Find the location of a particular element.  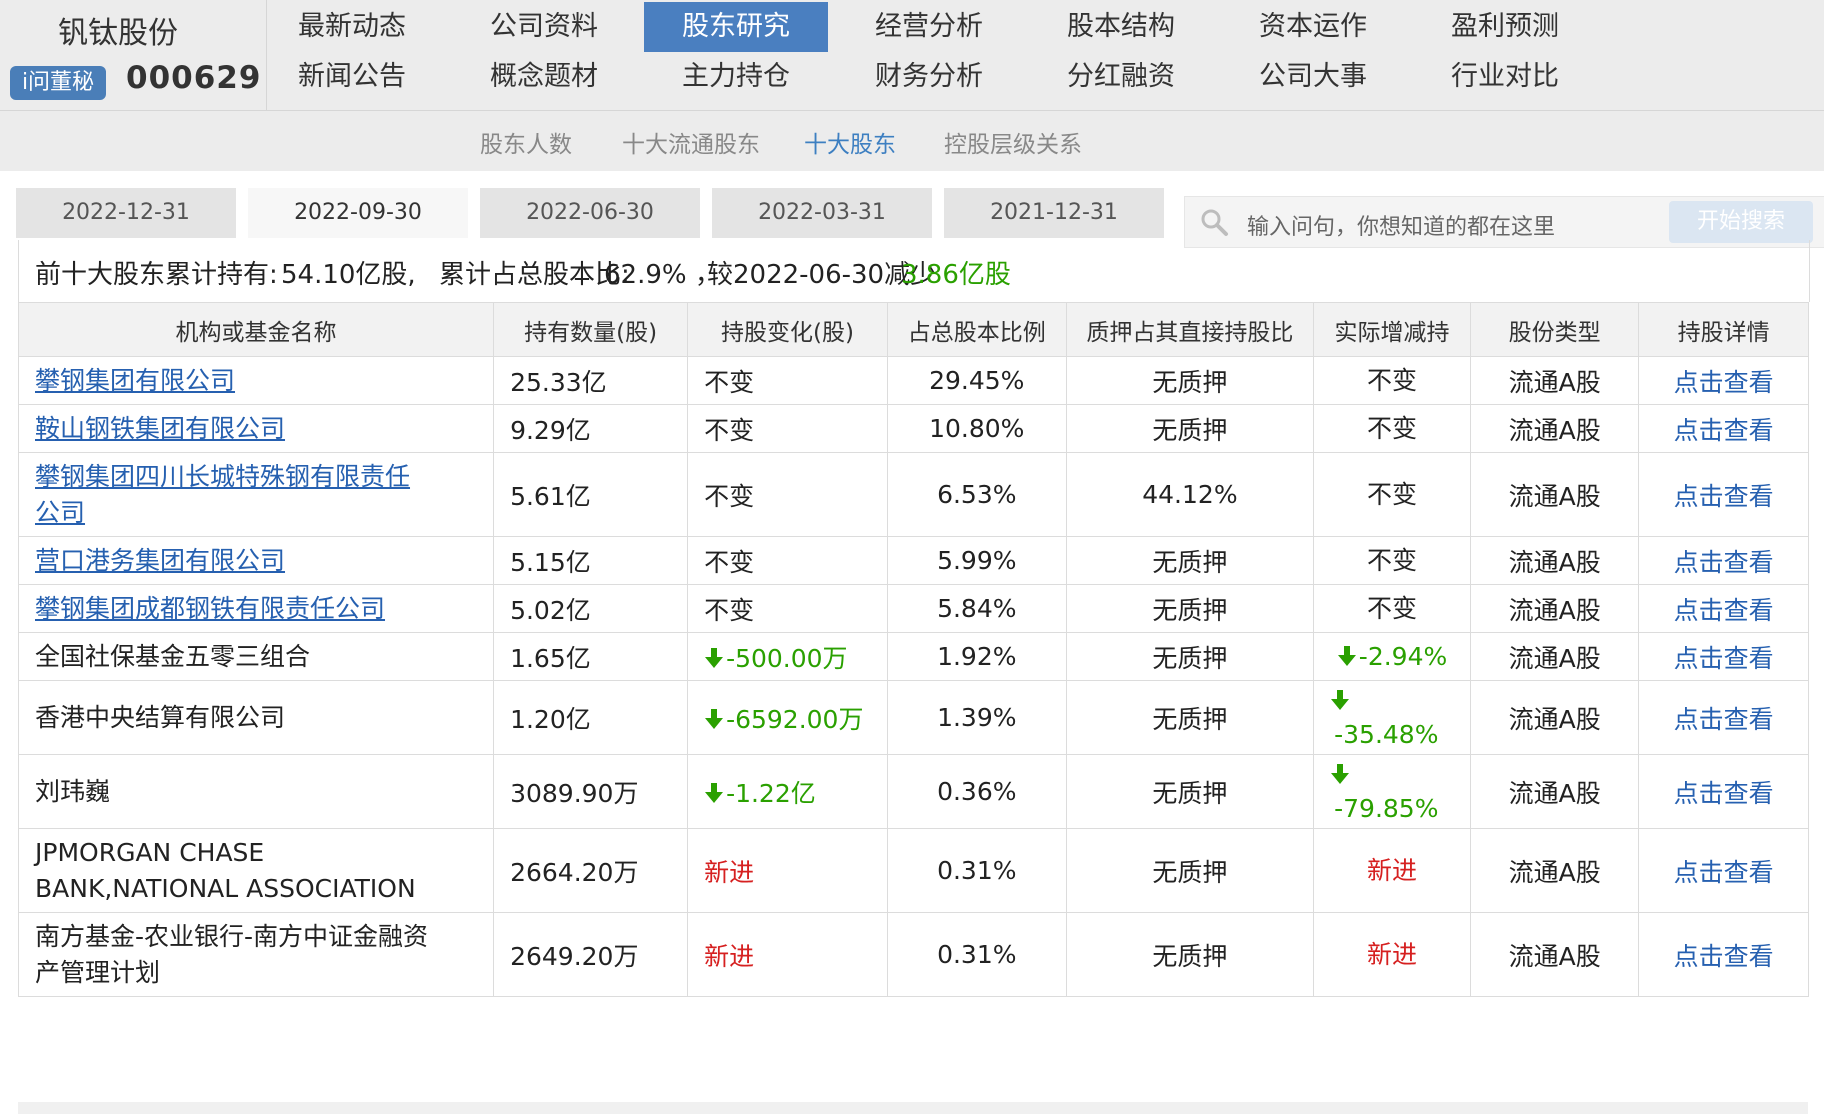

nav-item-1-7: 盈利预测 is located at coordinates (1505, 27).